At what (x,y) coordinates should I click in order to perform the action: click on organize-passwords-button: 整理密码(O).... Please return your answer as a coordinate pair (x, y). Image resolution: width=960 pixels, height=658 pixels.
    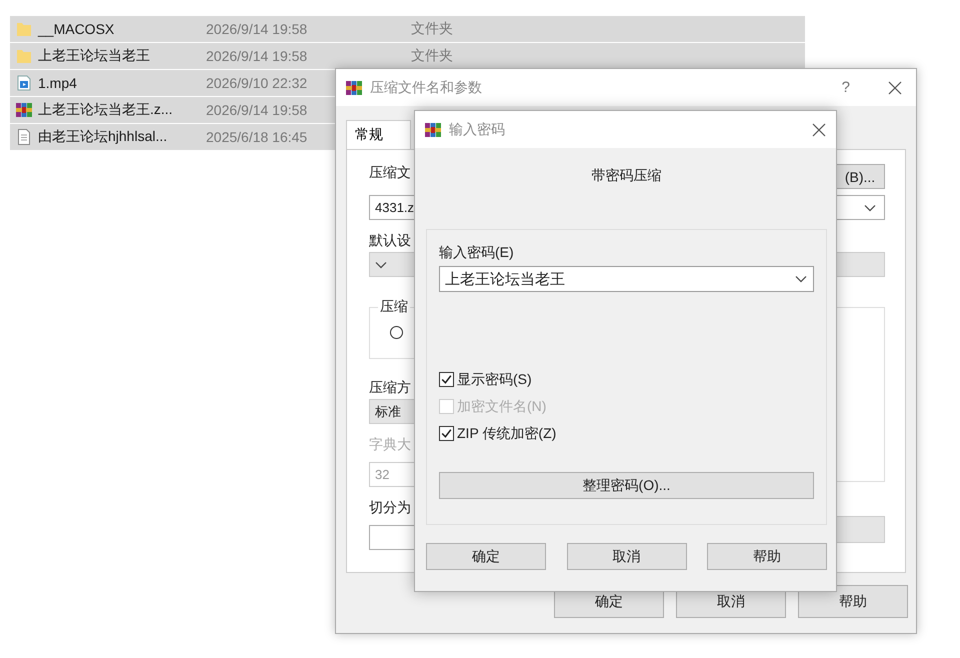
    Looking at the image, I should click on (626, 485).